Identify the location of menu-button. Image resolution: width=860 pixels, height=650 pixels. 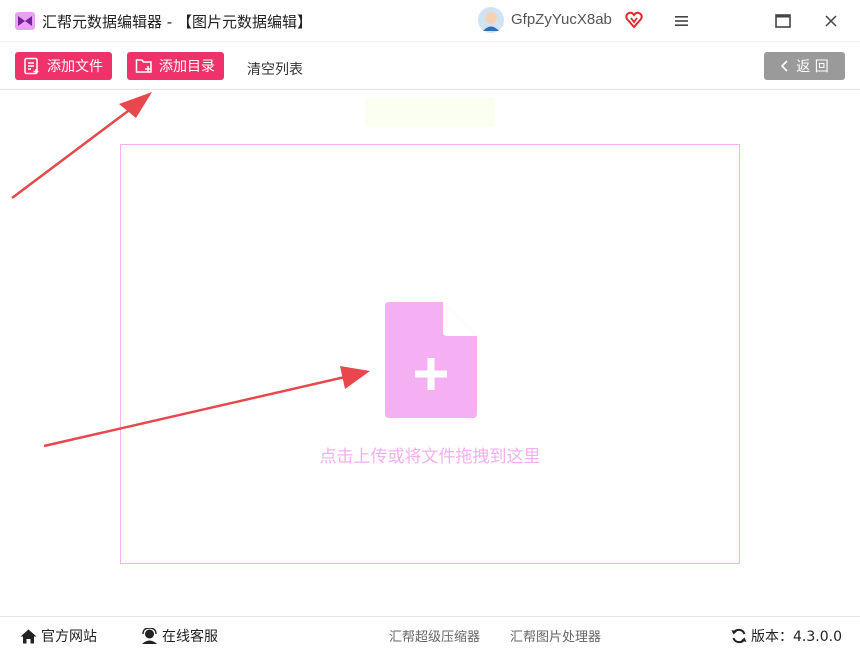
(682, 21).